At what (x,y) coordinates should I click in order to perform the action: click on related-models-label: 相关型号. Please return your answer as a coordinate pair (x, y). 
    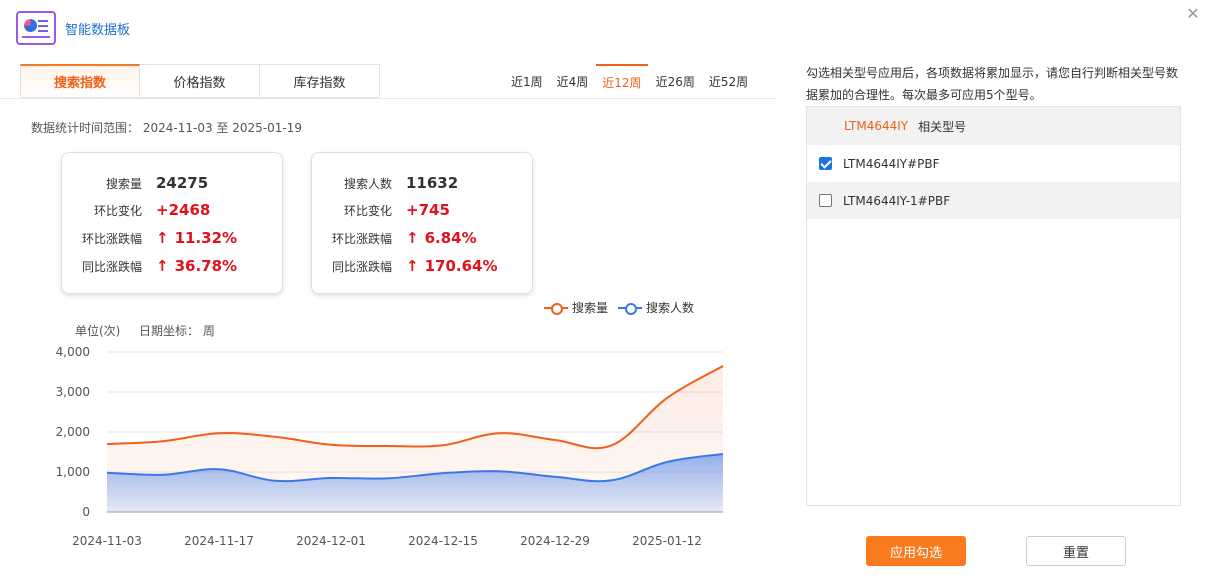
    Looking at the image, I should click on (942, 126).